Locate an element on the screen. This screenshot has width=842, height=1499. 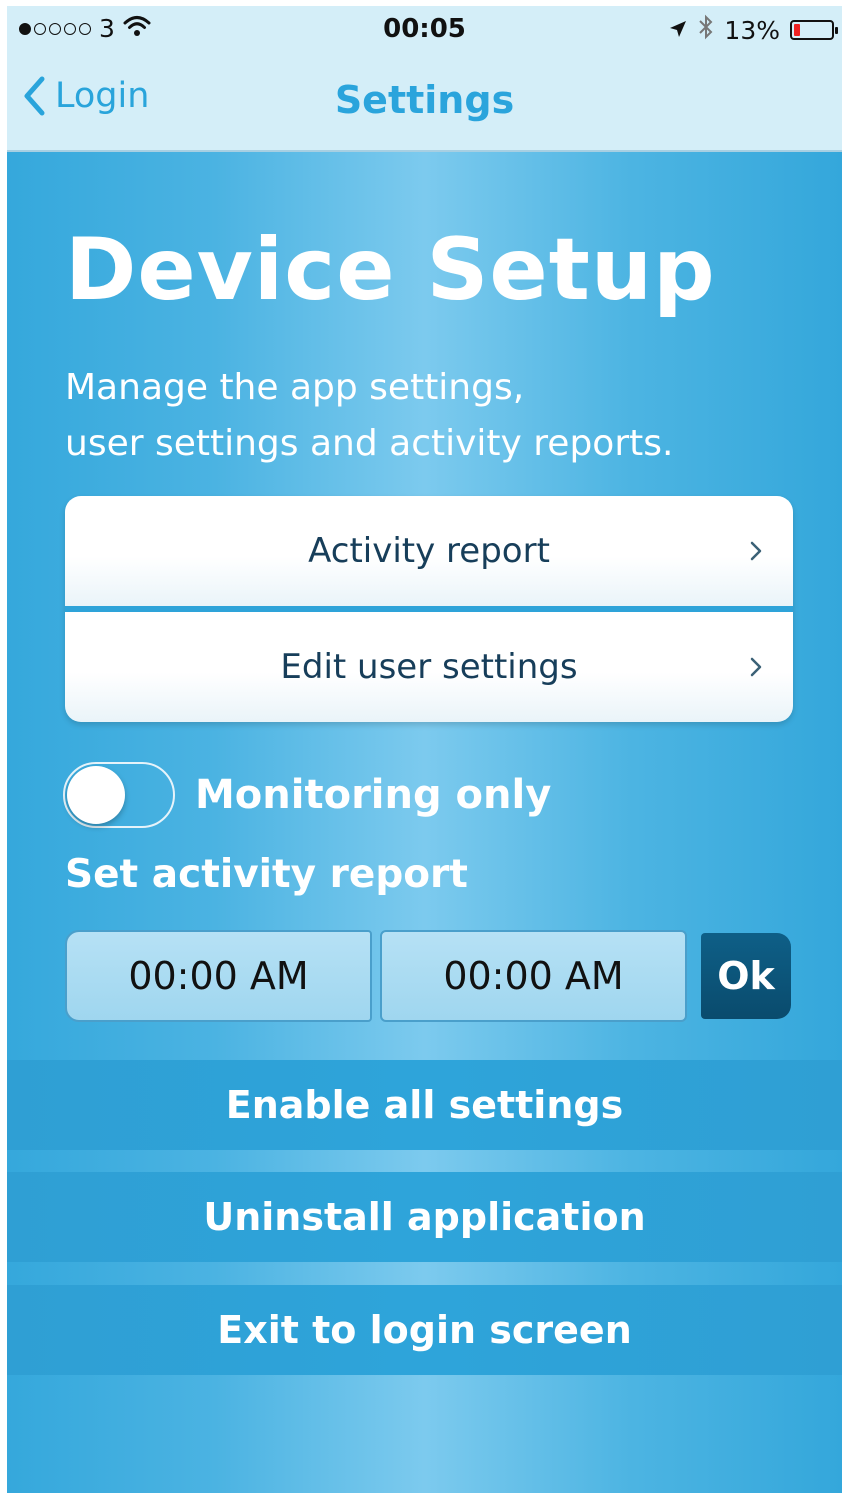
monitoring-only-label: Monitoring only is located at coordinates (373, 795).